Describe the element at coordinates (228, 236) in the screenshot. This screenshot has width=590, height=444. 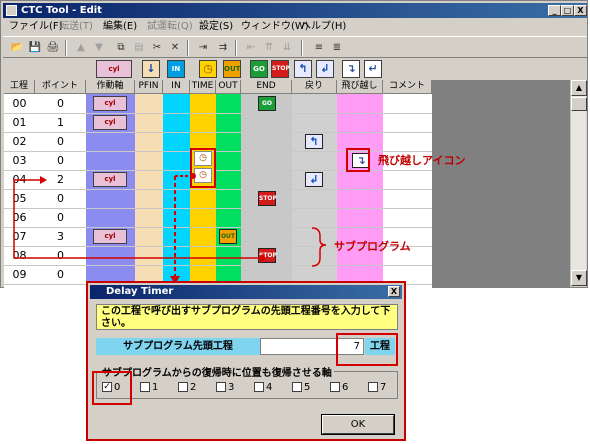
I see `out-icon: OUT` at that location.